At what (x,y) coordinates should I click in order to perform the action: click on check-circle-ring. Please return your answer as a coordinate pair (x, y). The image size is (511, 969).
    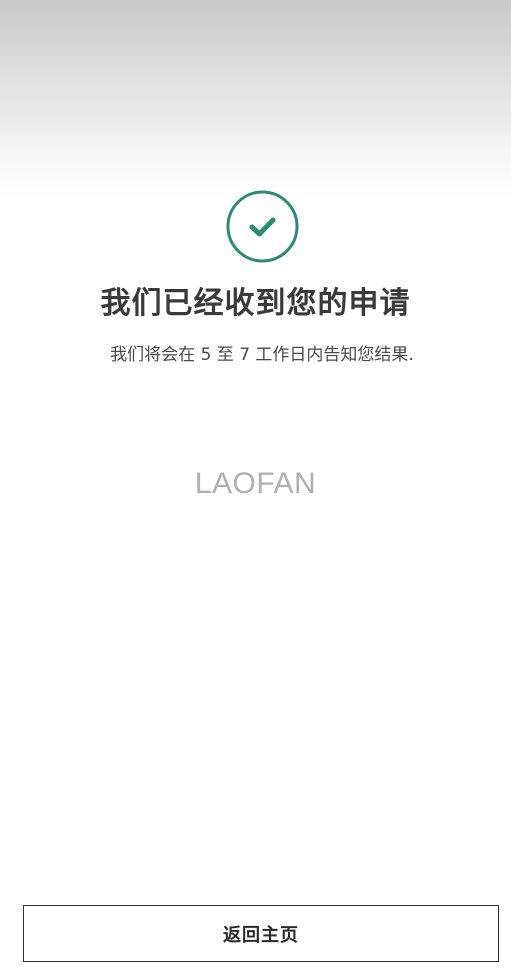
    Looking at the image, I should click on (262, 226).